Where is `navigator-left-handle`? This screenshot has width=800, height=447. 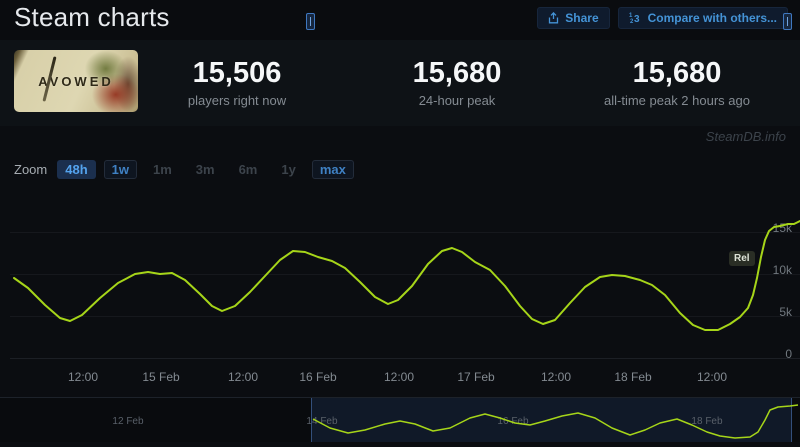 navigator-left-handle is located at coordinates (310, 21).